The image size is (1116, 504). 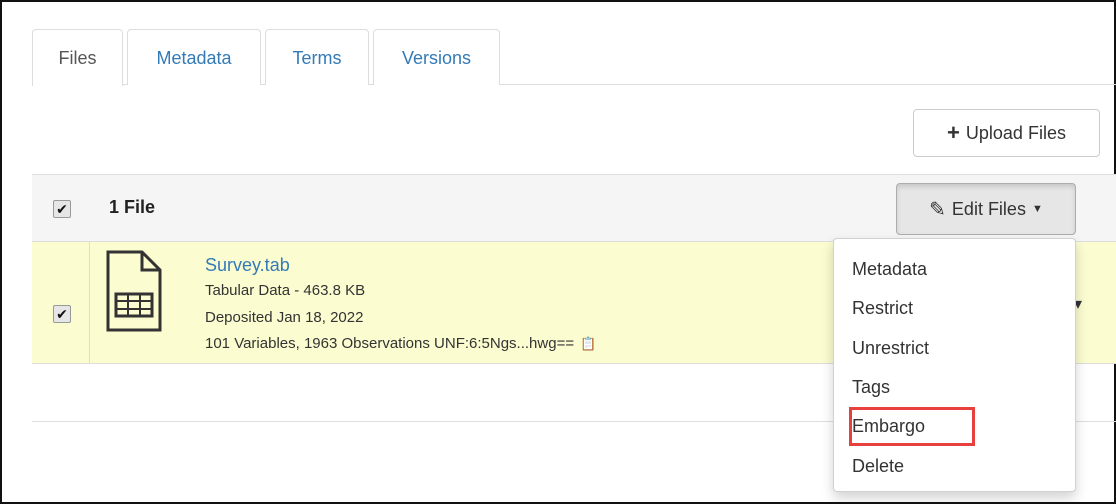 I want to click on menu-item-restrict: Restrict, so click(x=882, y=308).